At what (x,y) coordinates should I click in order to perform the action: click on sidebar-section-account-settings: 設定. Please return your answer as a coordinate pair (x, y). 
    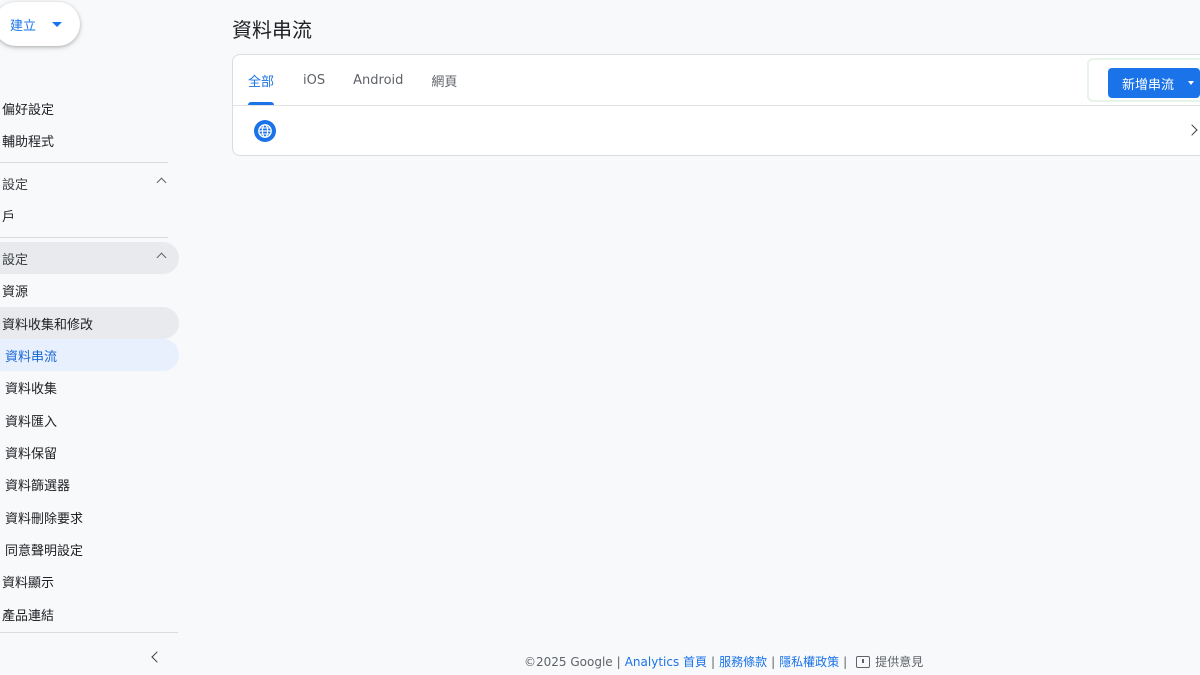
    Looking at the image, I should click on (89, 183).